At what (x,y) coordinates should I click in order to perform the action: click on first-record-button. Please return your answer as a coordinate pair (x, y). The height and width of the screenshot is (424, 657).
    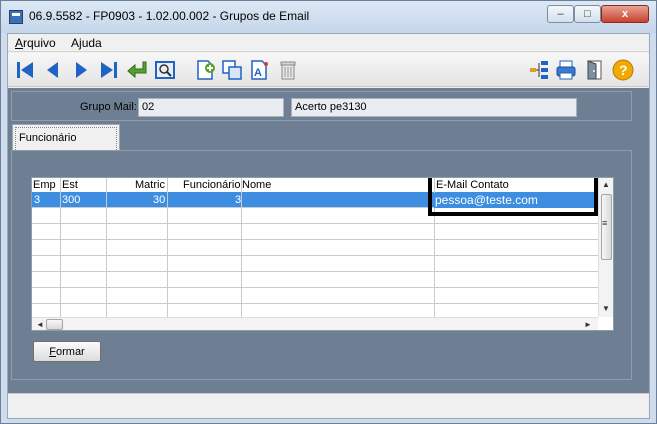
    Looking at the image, I should click on (25, 70).